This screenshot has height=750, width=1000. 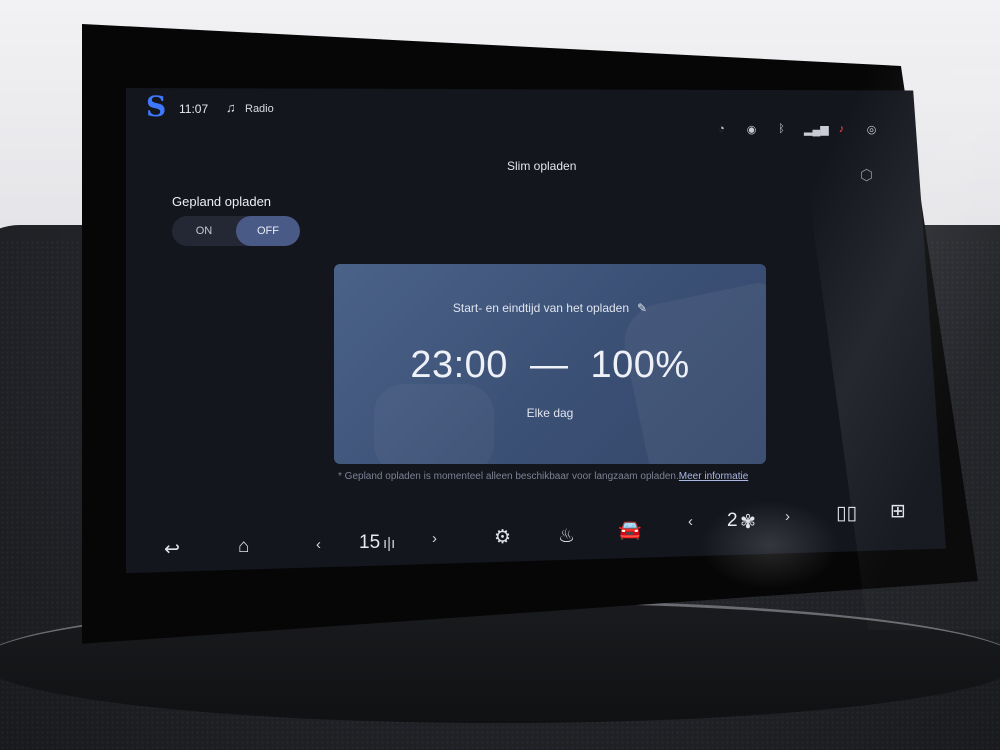 What do you see at coordinates (204, 231) in the screenshot?
I see `toggle-on-button: ON` at bounding box center [204, 231].